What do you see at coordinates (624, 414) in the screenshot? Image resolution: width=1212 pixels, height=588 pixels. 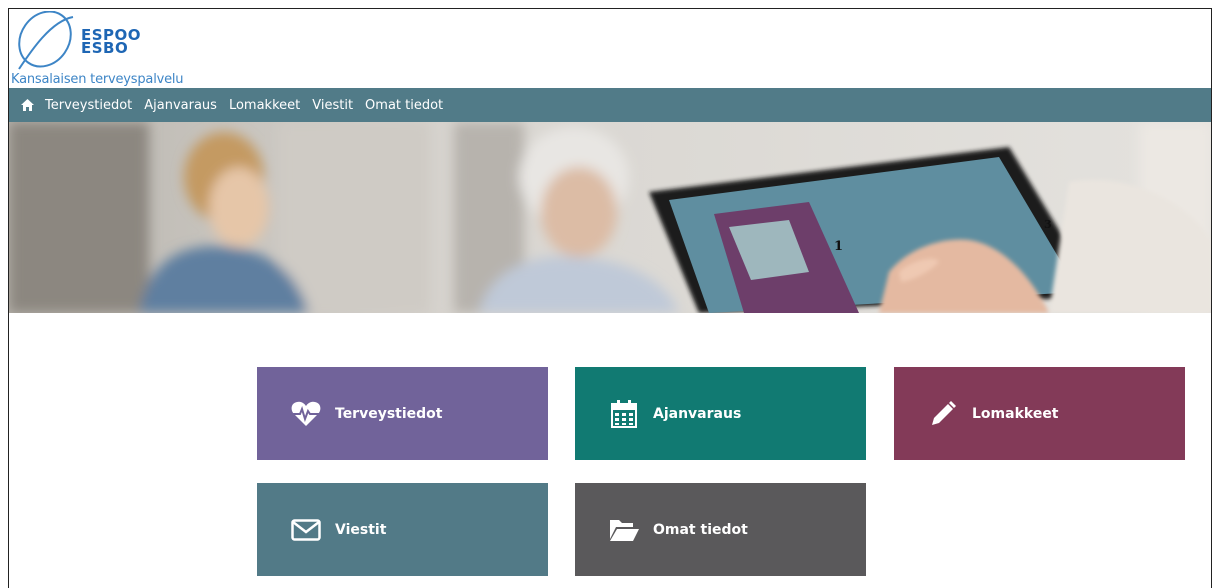 I see `calendar-icon` at bounding box center [624, 414].